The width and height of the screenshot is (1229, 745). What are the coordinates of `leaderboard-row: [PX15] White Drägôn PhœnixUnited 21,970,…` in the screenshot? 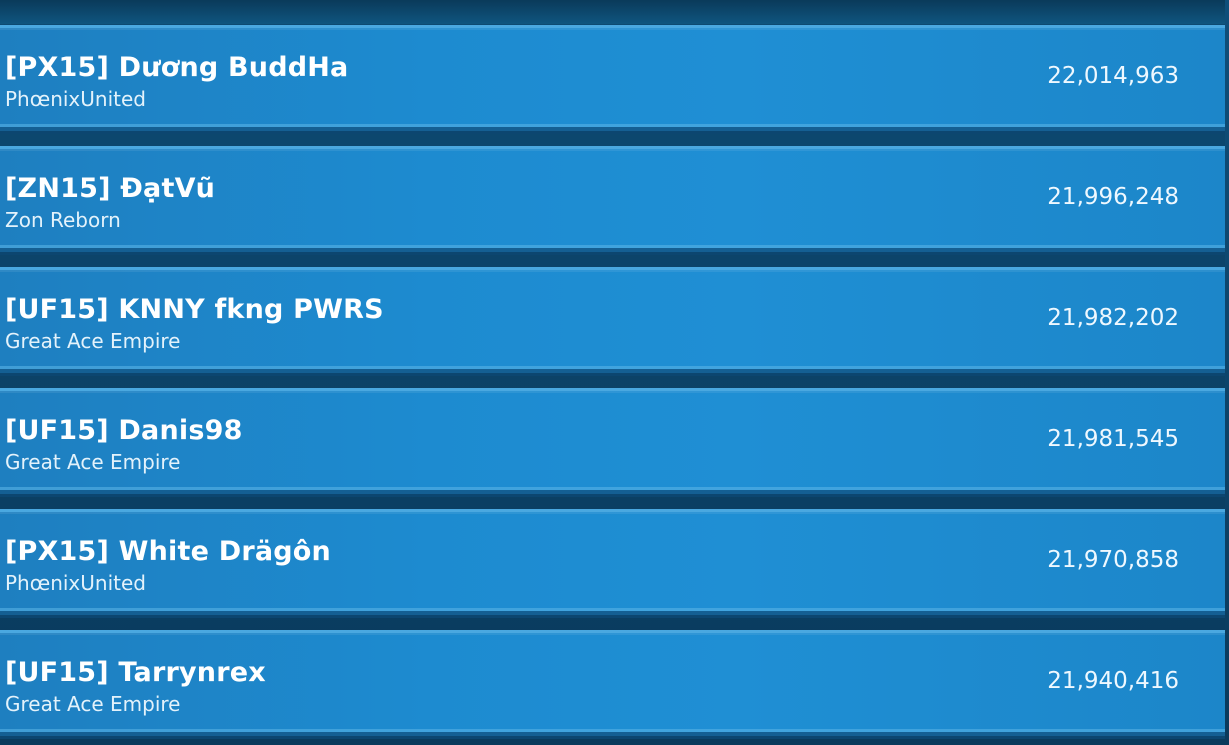 It's located at (614, 562).